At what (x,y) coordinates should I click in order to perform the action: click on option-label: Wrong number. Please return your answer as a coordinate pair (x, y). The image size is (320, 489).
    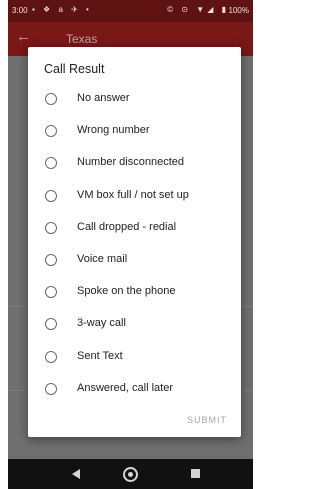
    Looking at the image, I should click on (113, 130).